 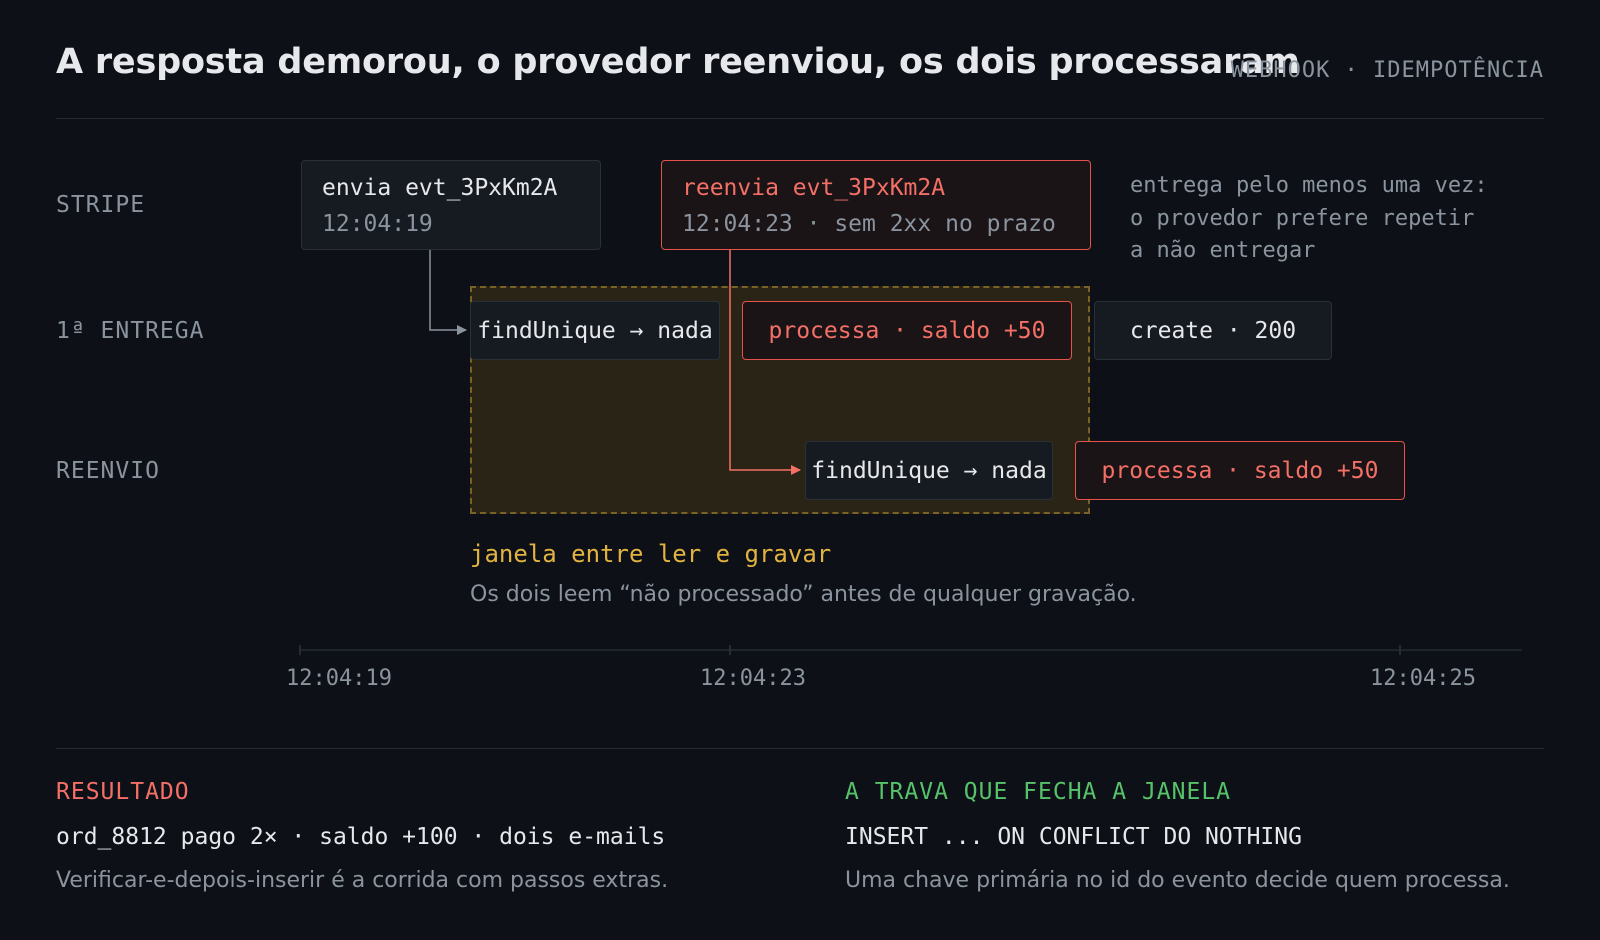 What do you see at coordinates (339, 678) in the screenshot?
I see `axis-tick-label: 12:04:19` at bounding box center [339, 678].